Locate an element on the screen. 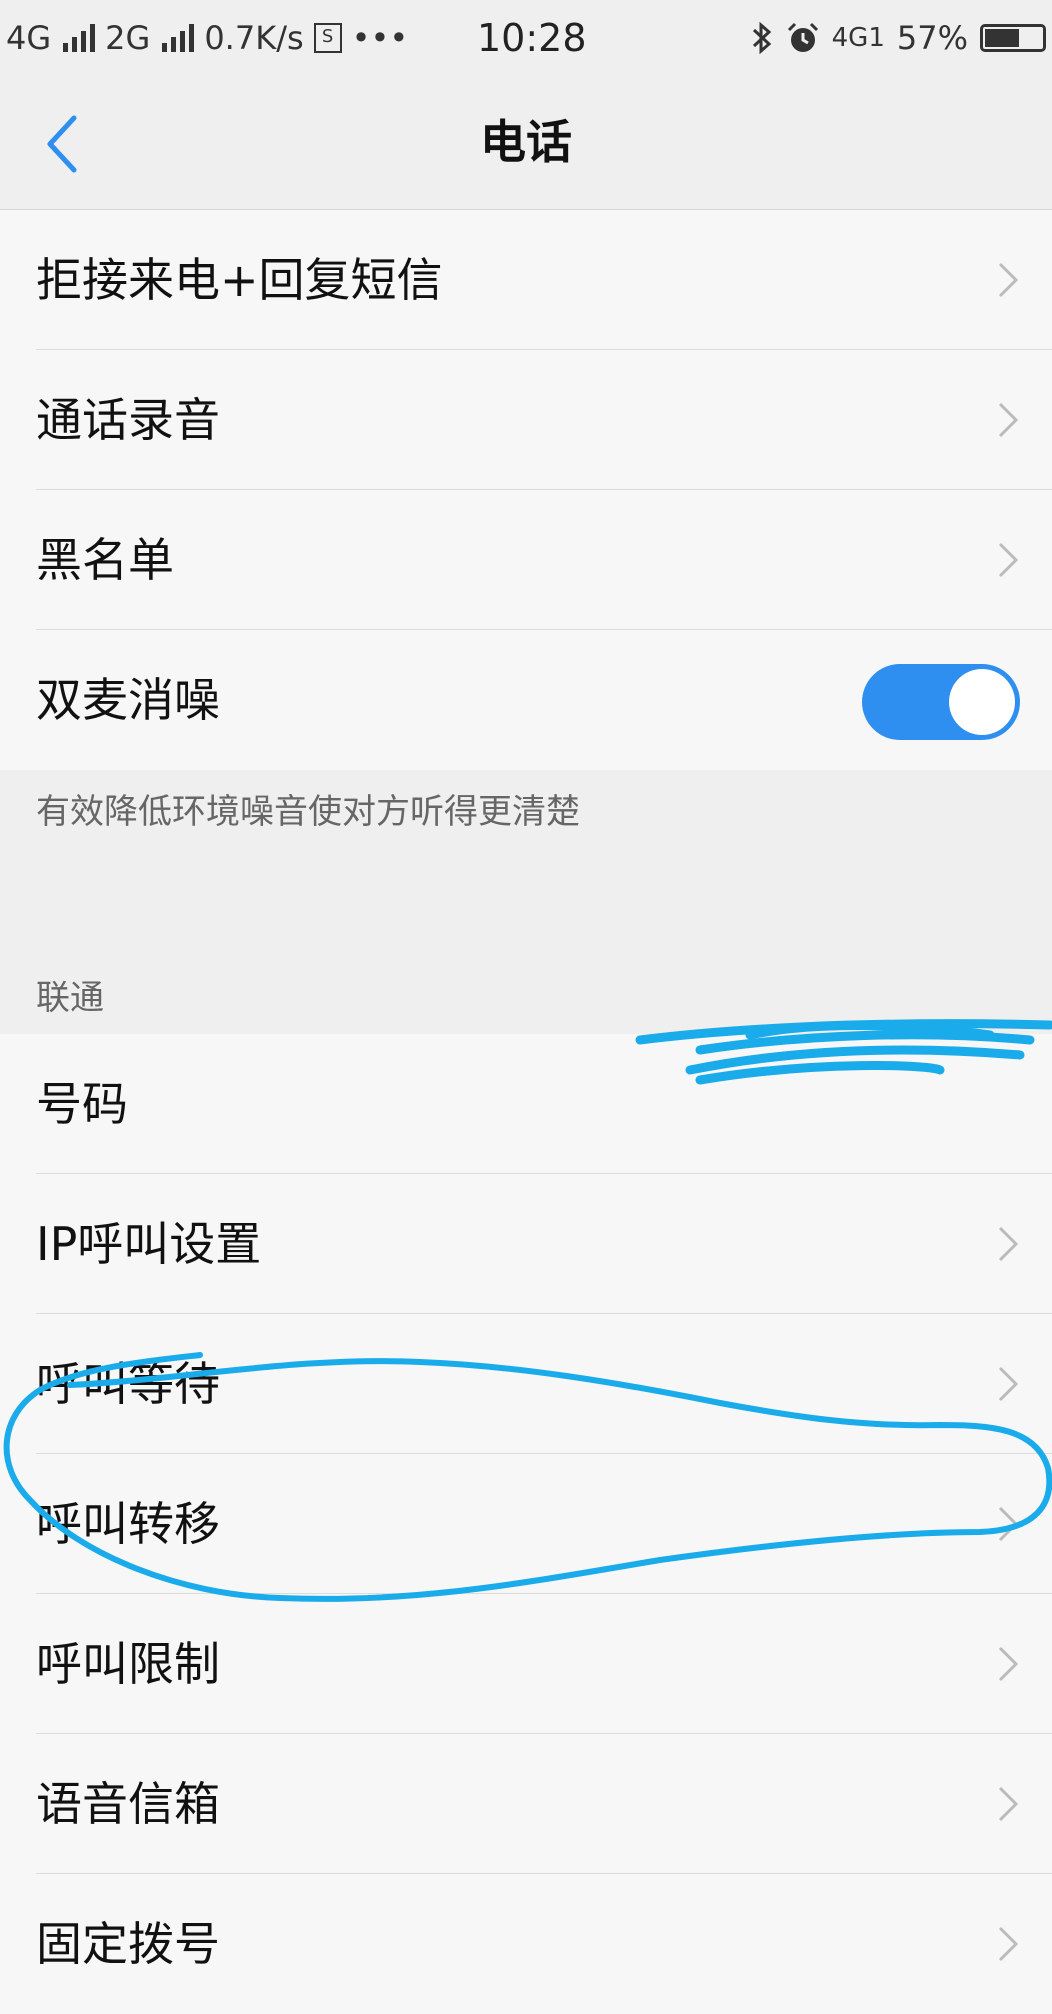 This screenshot has height=2014, width=1052. sim-icon: S is located at coordinates (327, 38).